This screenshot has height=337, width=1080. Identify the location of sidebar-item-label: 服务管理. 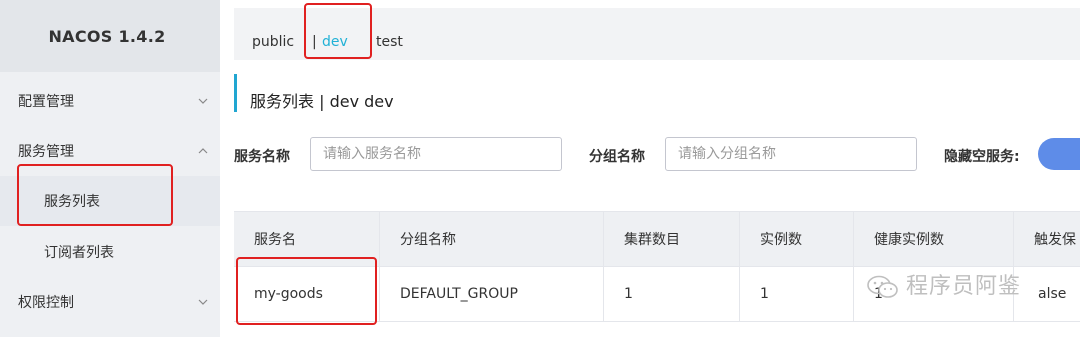
(46, 152).